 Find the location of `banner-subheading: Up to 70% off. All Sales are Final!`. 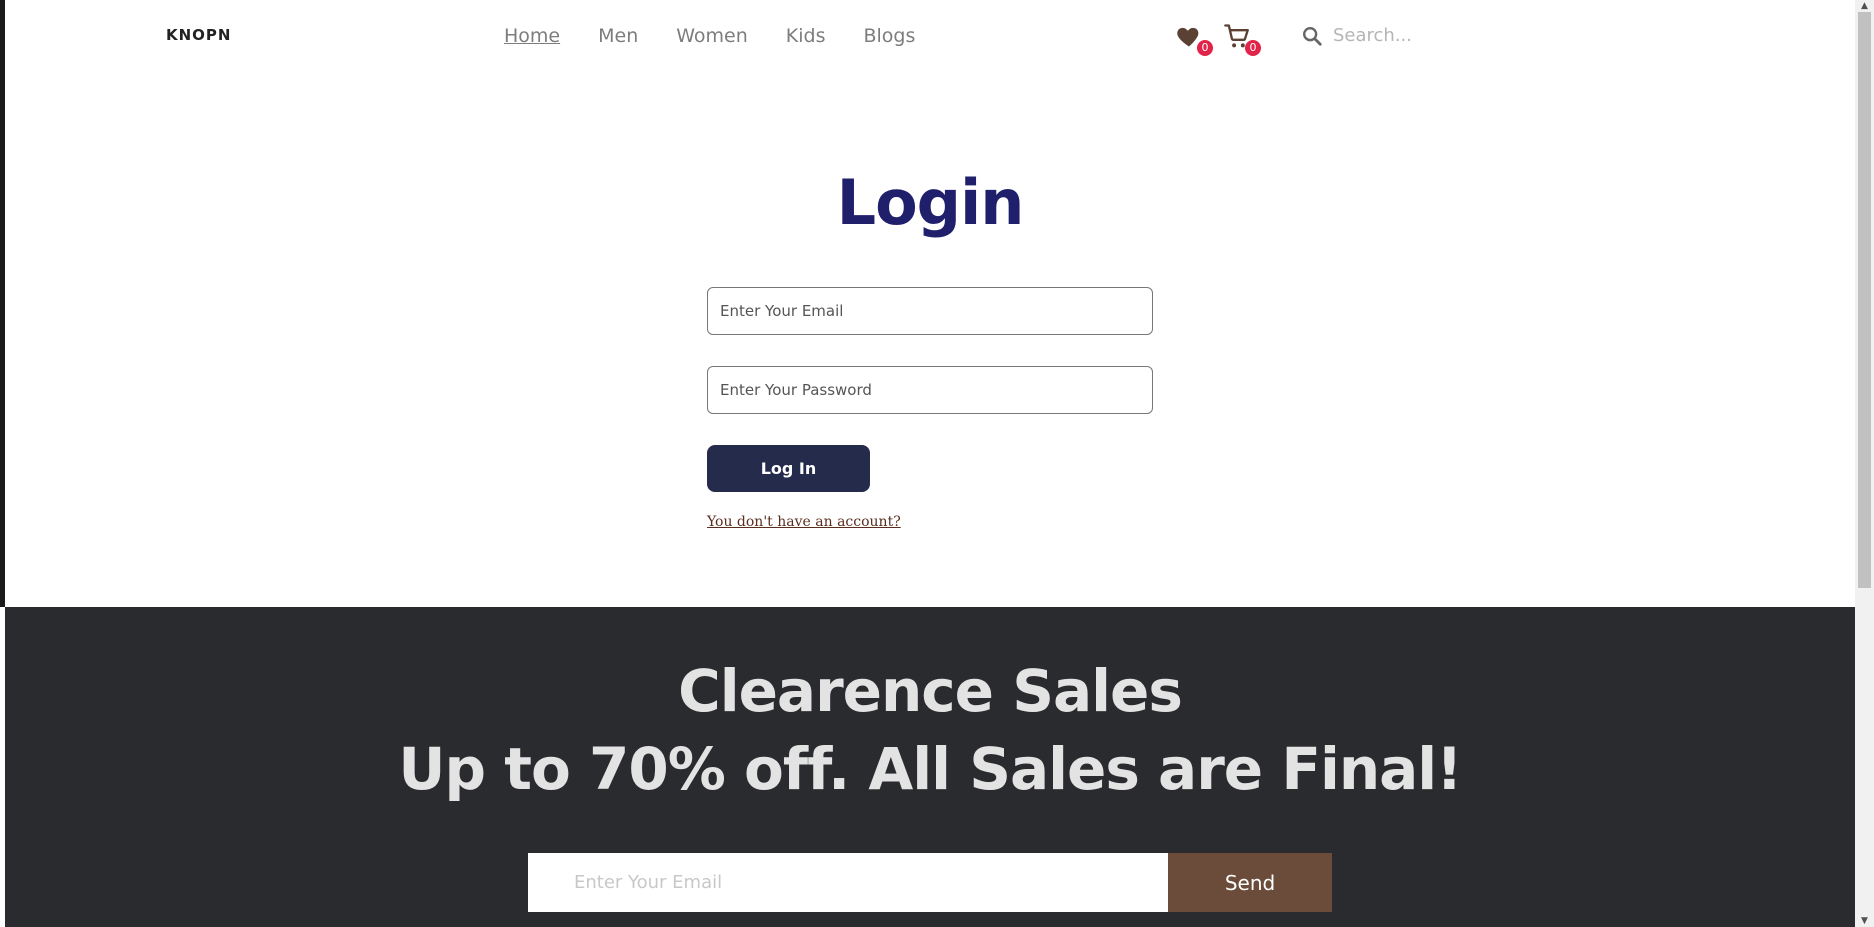

banner-subheading: Up to 70% off. All Sales are Final! is located at coordinates (930, 769).